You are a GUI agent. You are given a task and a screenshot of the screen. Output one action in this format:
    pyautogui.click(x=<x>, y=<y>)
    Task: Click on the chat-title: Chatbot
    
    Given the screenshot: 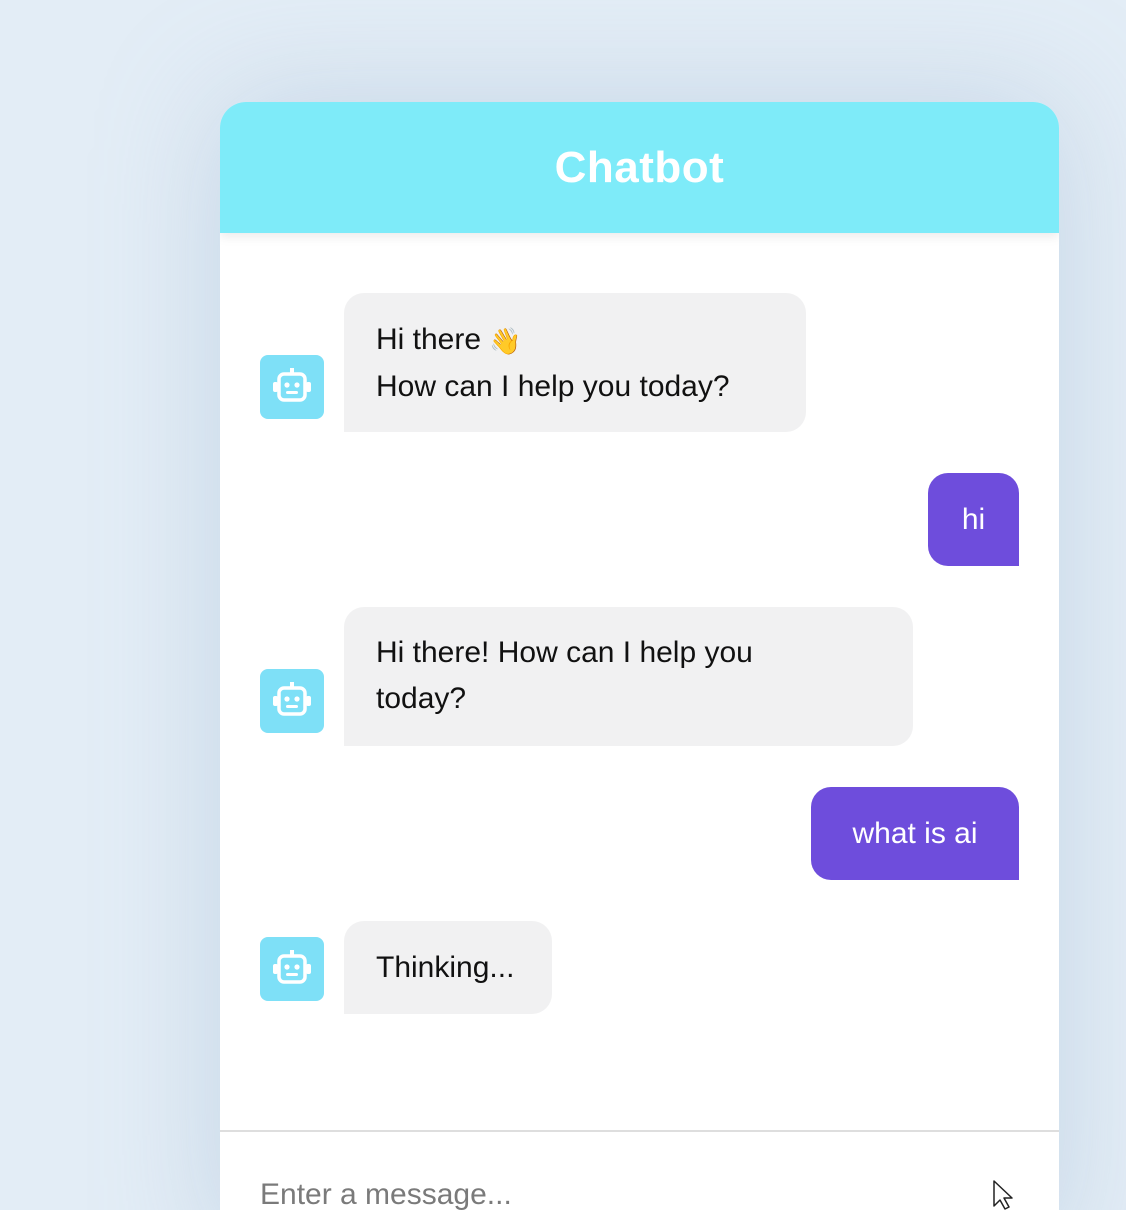 What is the action you would take?
    pyautogui.click(x=639, y=167)
    